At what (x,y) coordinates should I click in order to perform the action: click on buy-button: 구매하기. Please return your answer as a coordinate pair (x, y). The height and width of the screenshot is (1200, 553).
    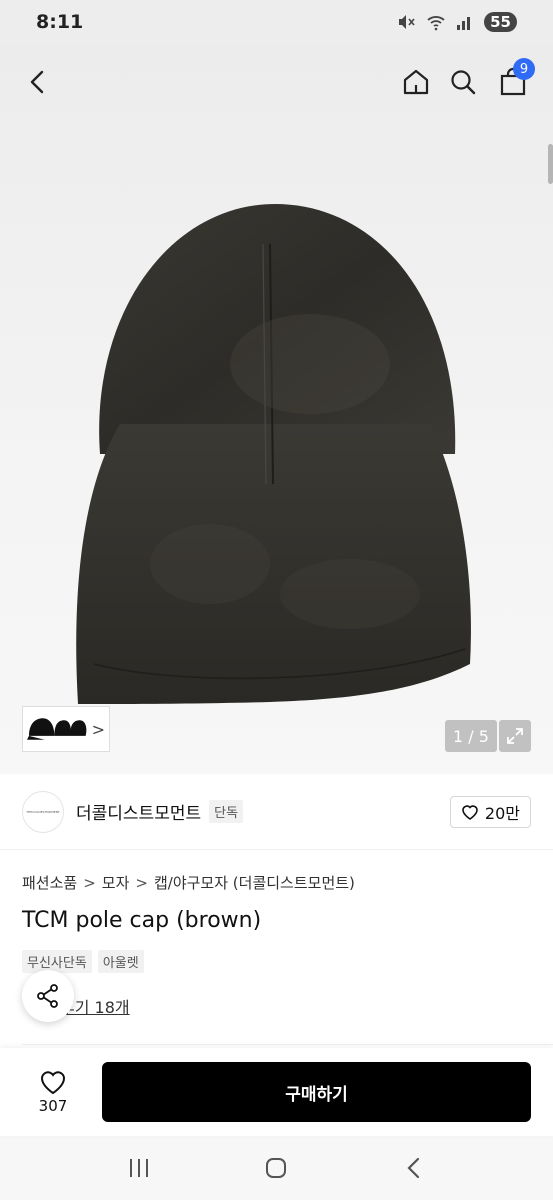
    Looking at the image, I should click on (316, 1092).